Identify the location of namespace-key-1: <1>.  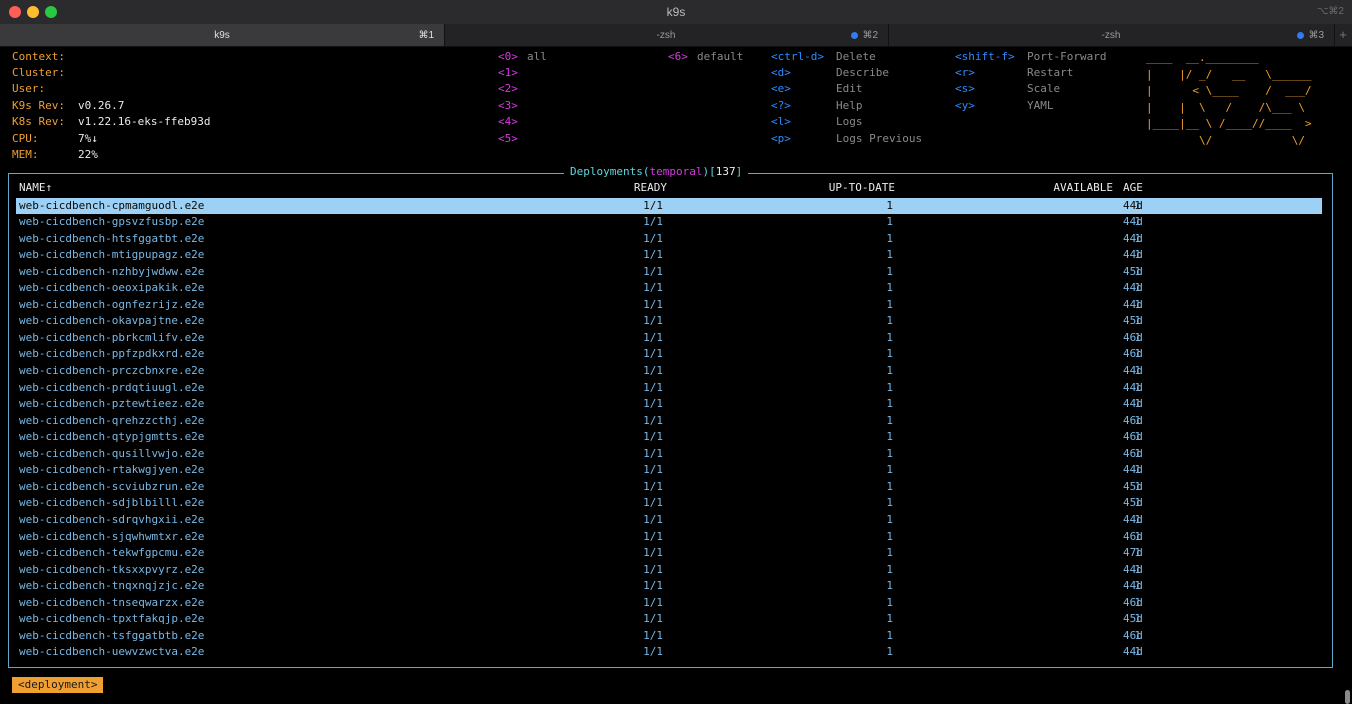
(508, 73).